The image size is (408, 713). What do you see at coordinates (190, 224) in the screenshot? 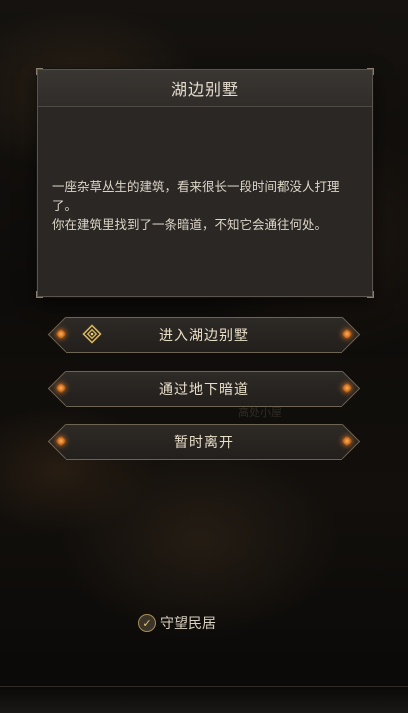
I see `description-paragraph: 你在建筑里找到了一条暗道，不知它会通往何处。` at bounding box center [190, 224].